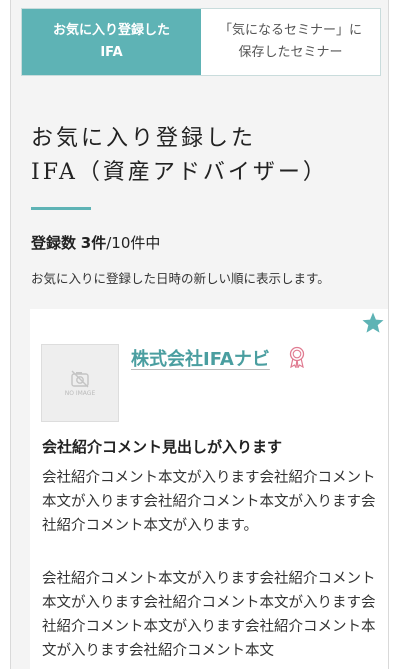 The image size is (400, 669). I want to click on count-total: /10件中, so click(133, 243).